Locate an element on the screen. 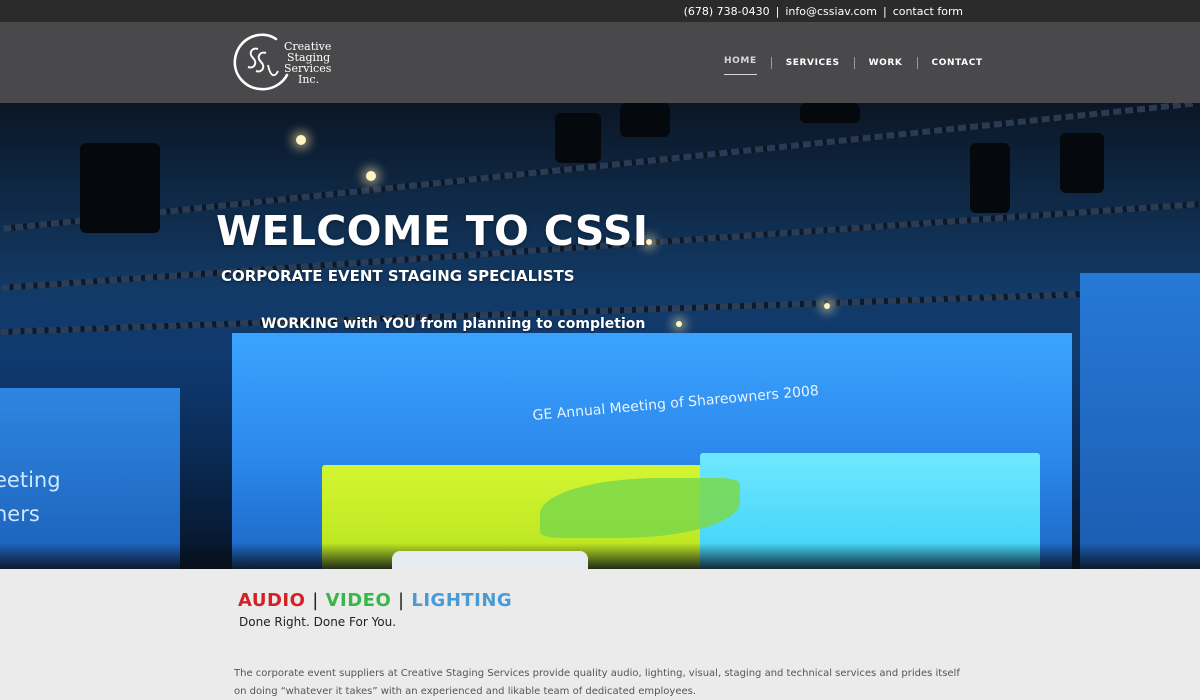 This screenshot has height=700, width=1200. nav-services: SERVICES is located at coordinates (813, 63).